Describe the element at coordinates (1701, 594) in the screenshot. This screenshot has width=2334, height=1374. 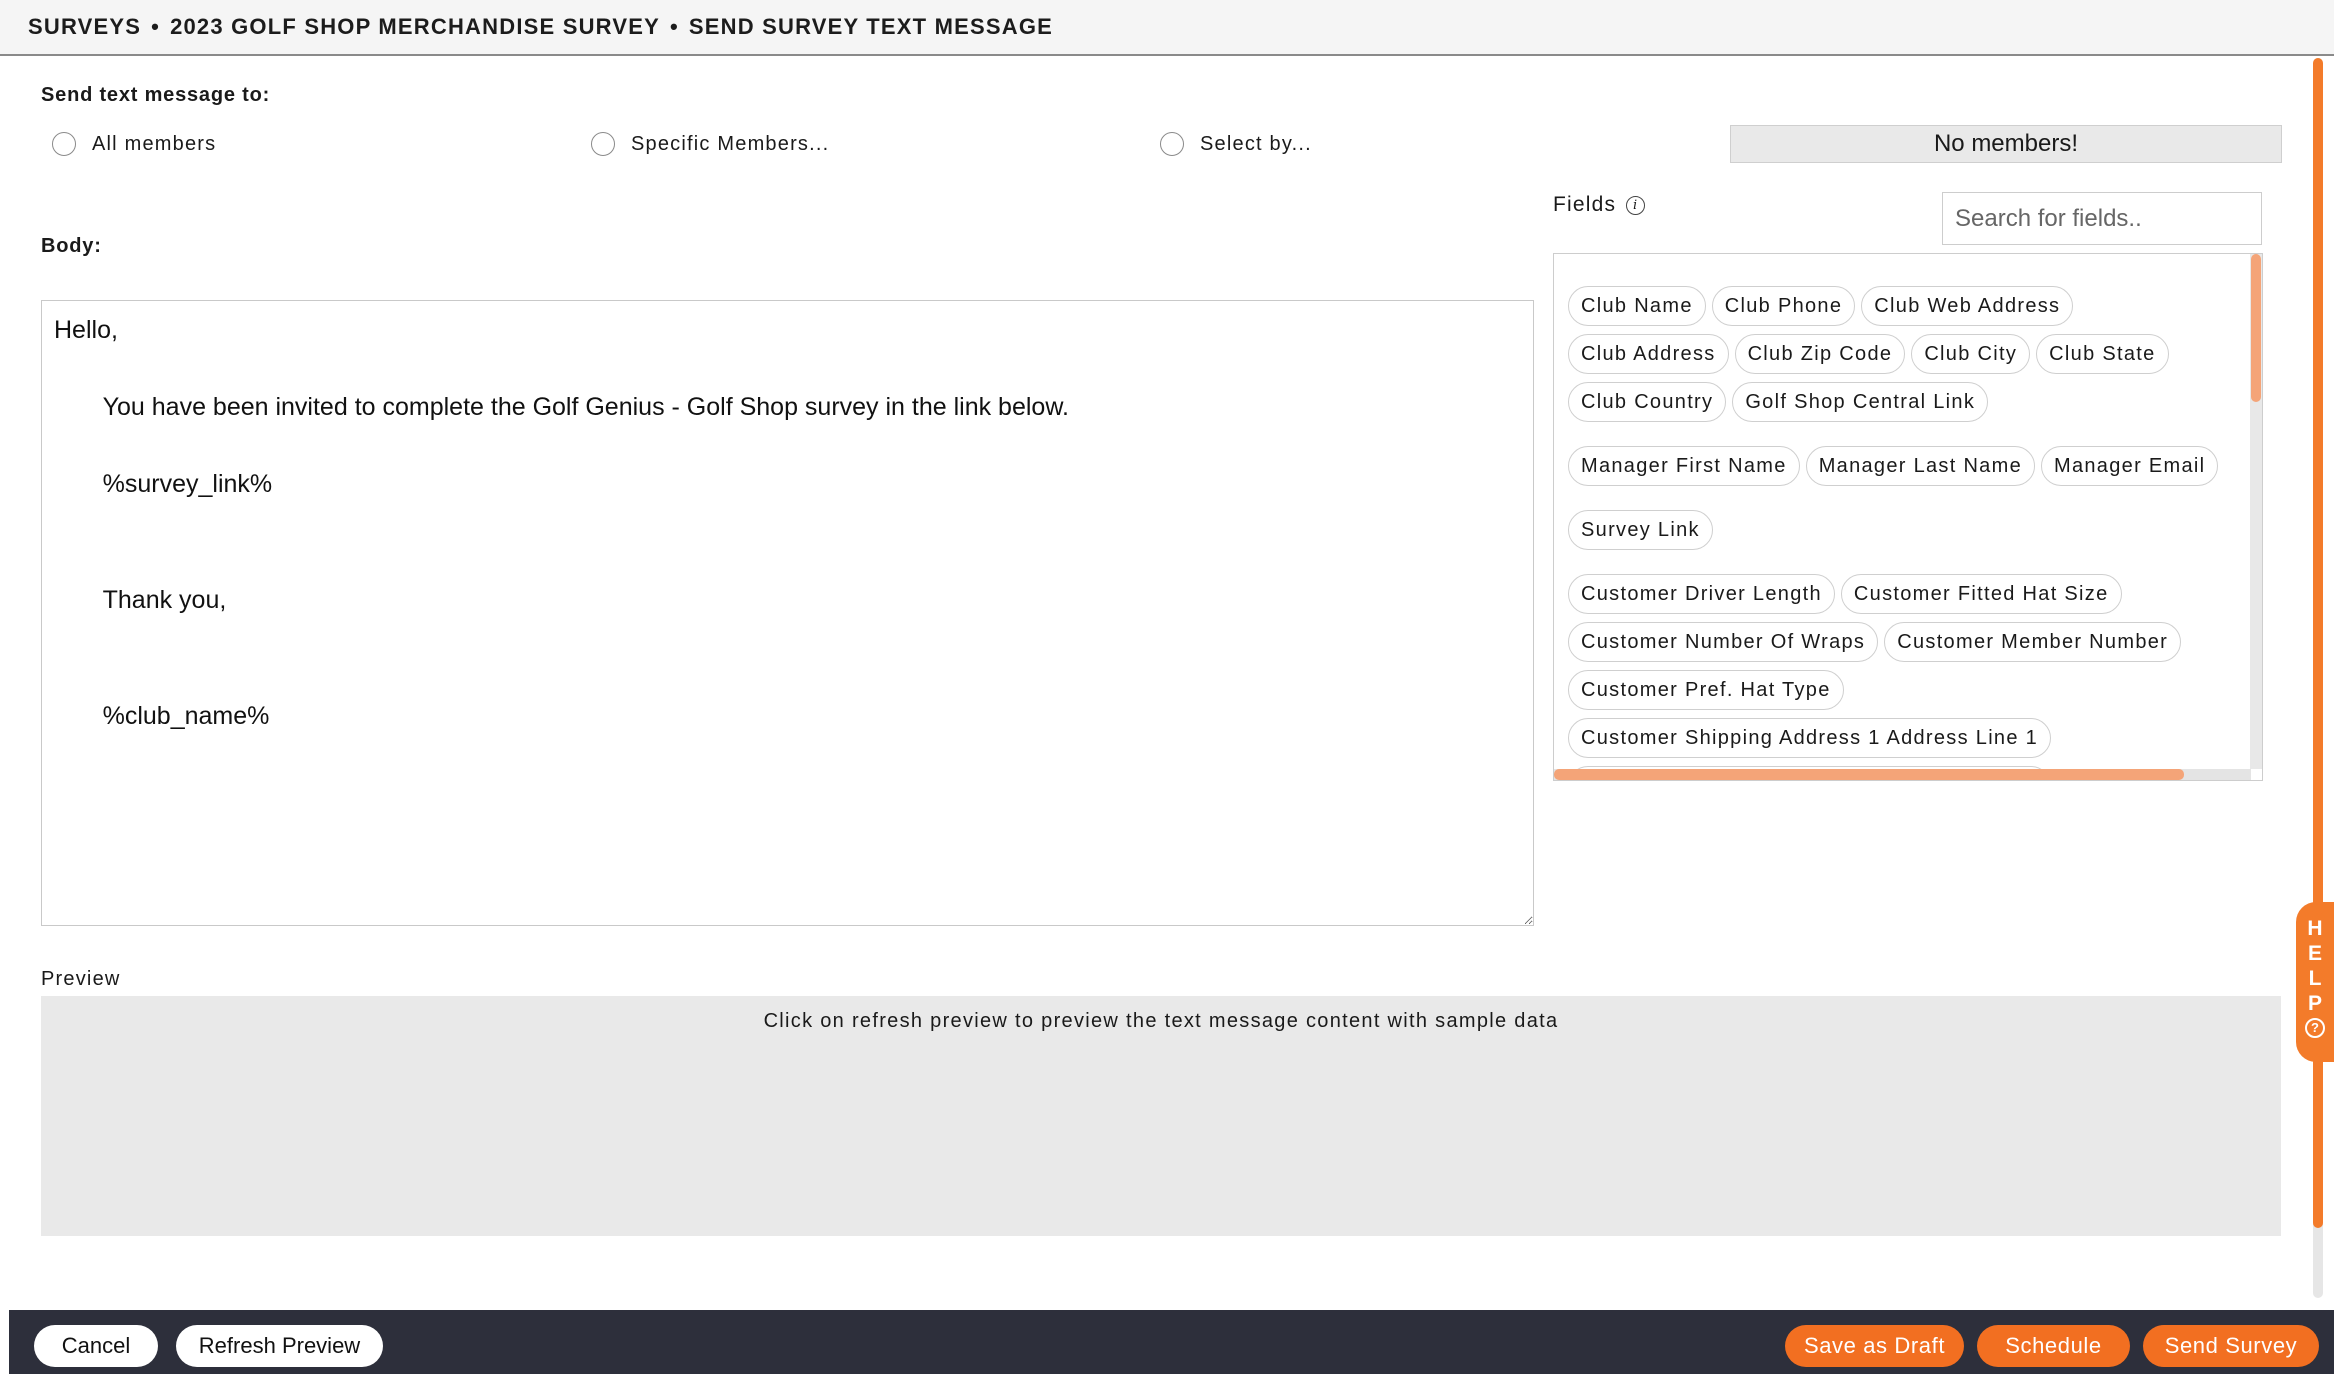
I see `field-chip: Customer Driver Length` at that location.